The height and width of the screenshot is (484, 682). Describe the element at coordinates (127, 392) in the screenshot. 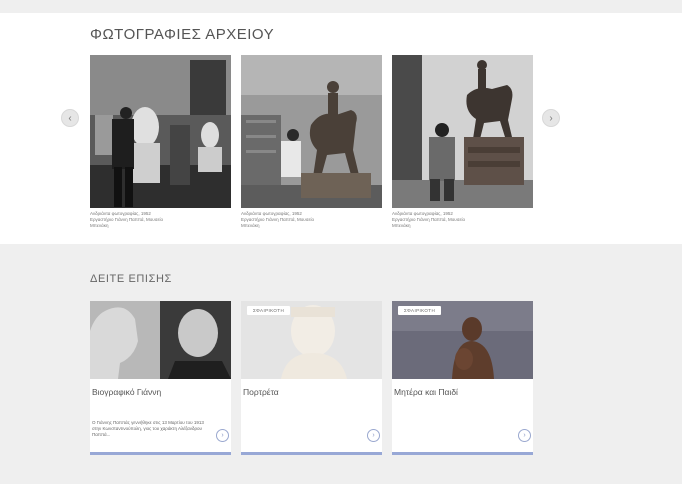

I see `card-title: Βιογραφικό Γιάννη` at that location.